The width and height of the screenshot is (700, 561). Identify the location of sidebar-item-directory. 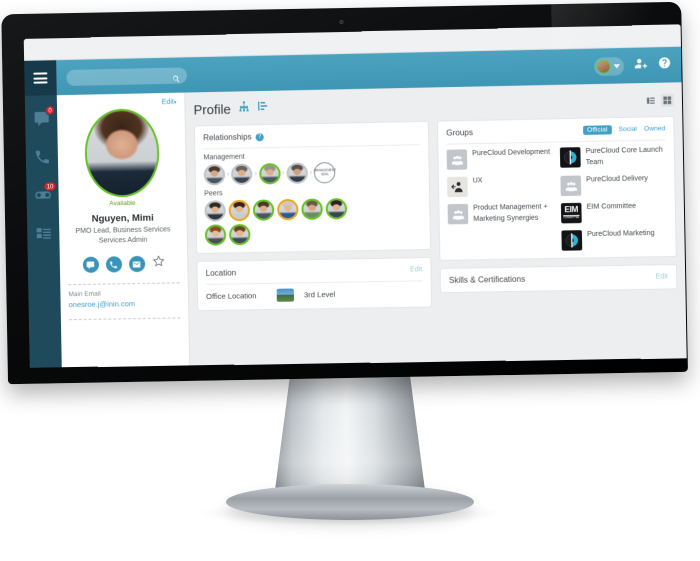
(43, 232).